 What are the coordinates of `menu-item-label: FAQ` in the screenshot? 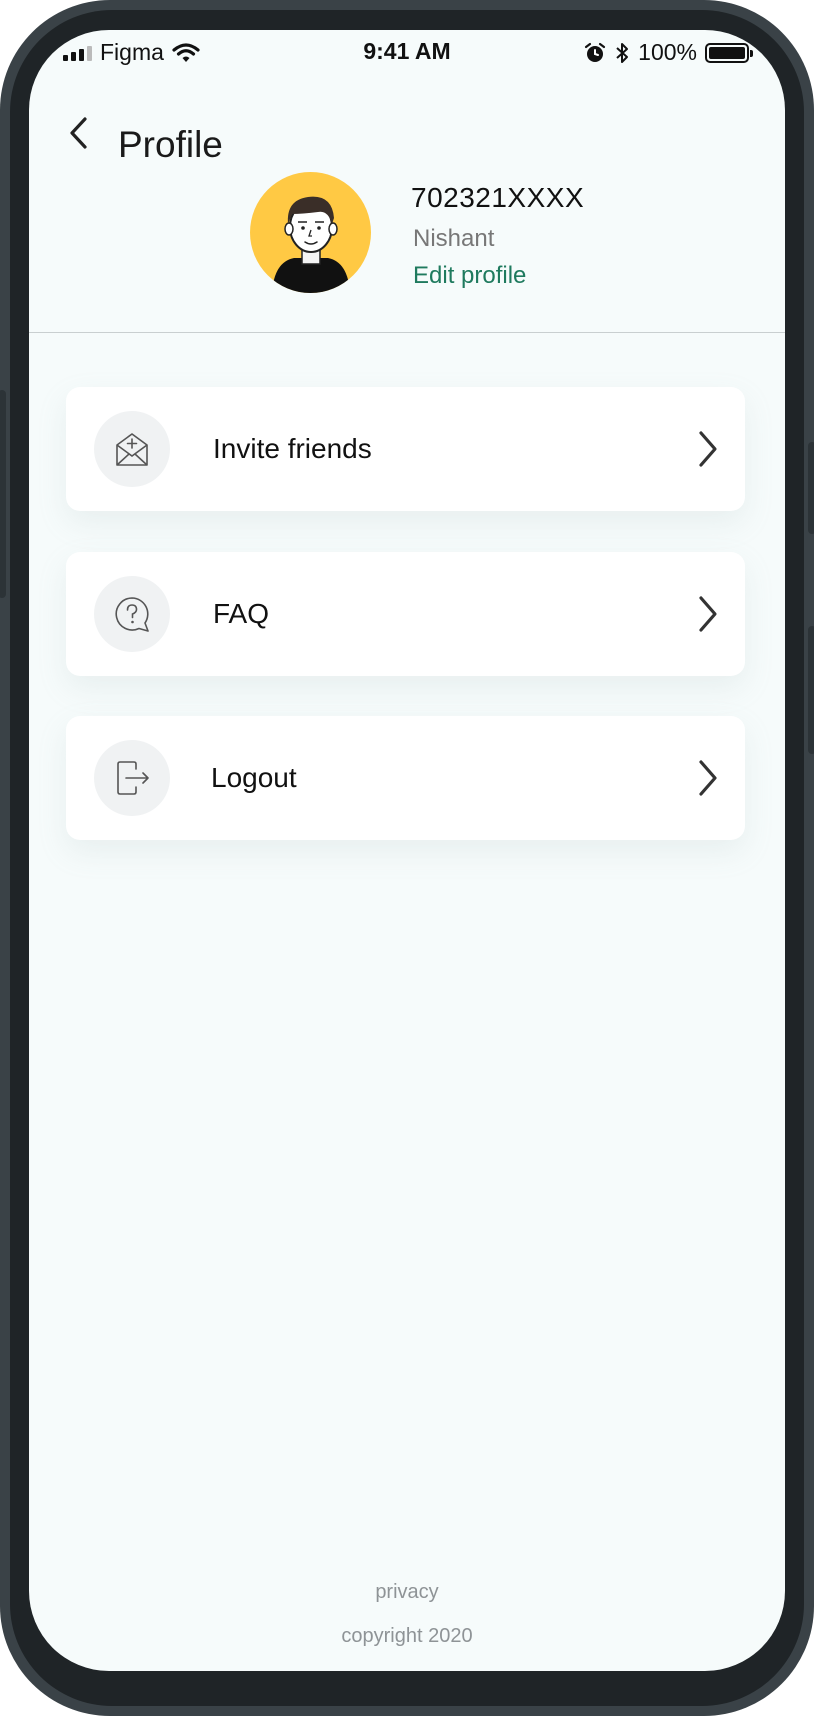 It's located at (241, 613).